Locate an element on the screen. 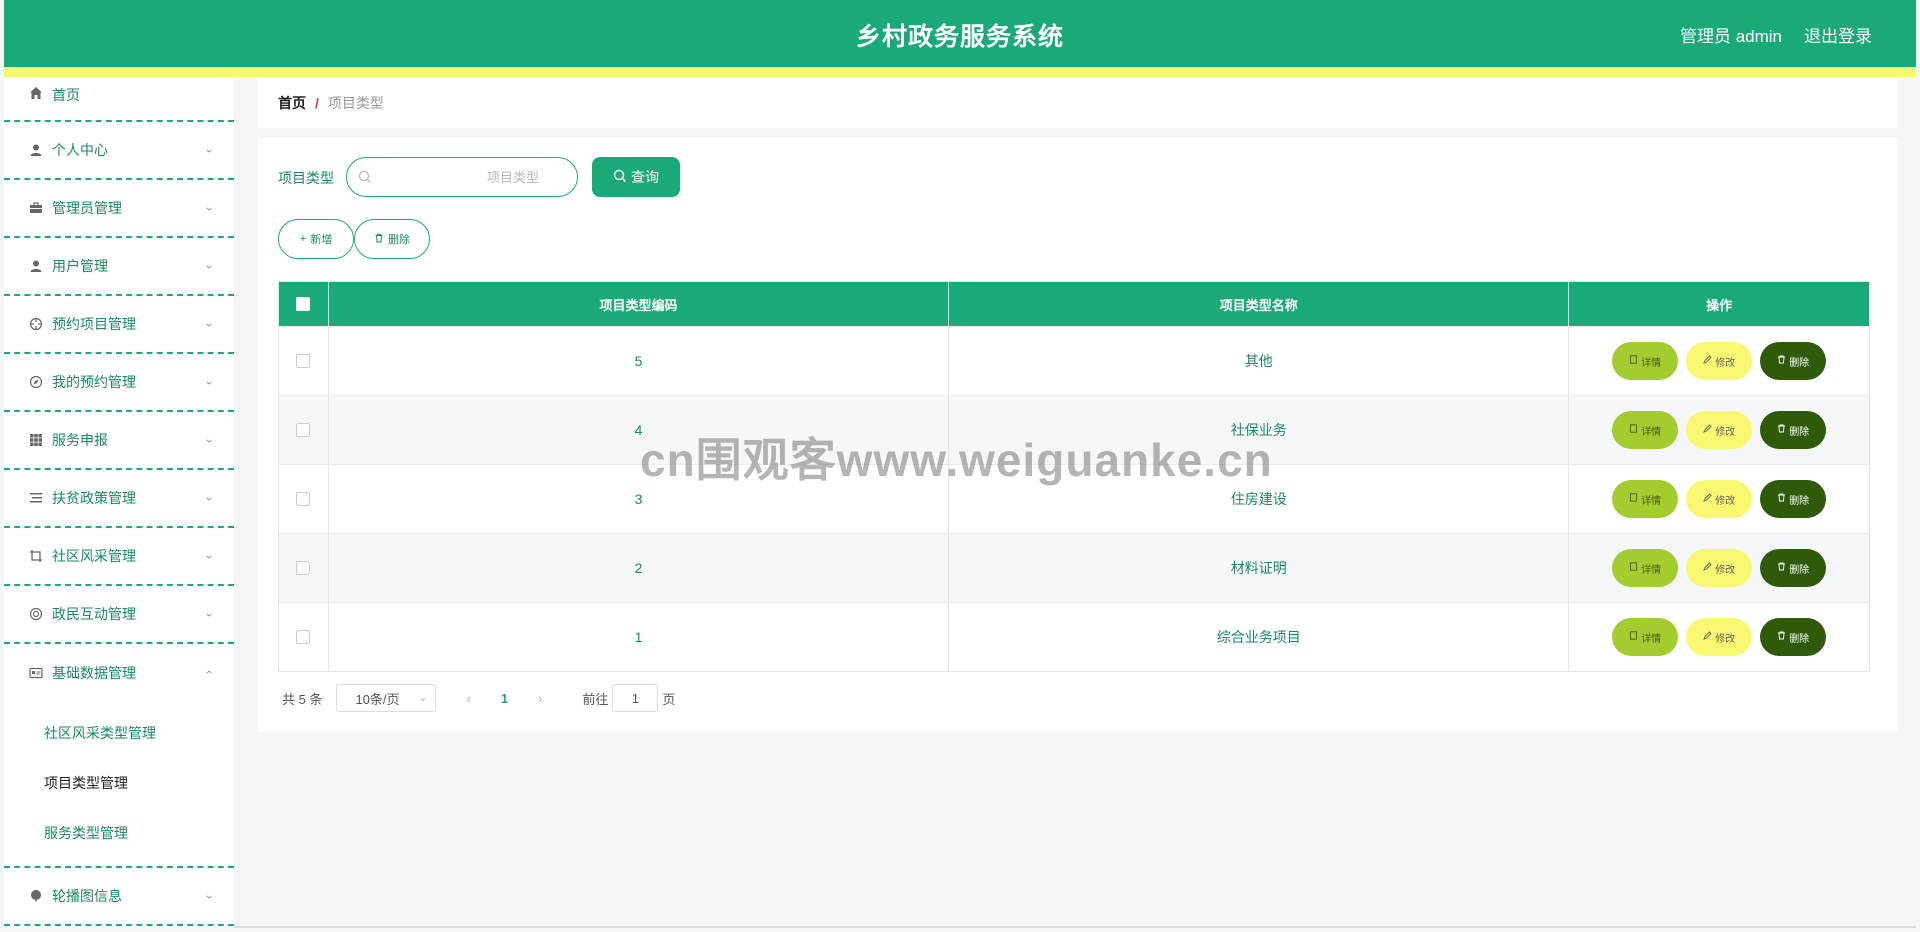  sidebar-item-label: 用户管理 is located at coordinates (80, 266).